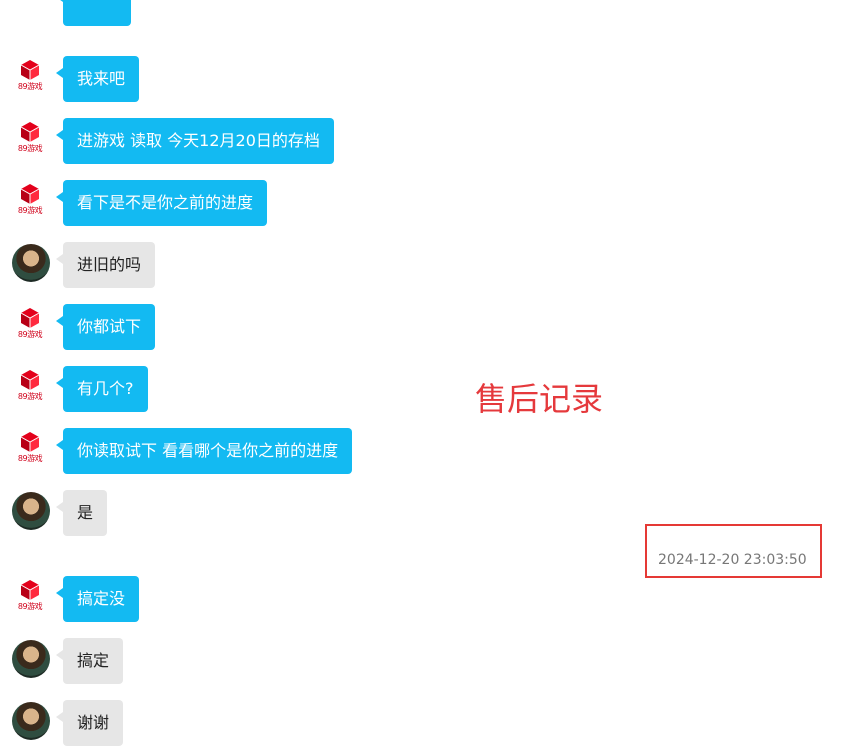 The height and width of the screenshot is (751, 845). What do you see at coordinates (105, 327) in the screenshot?
I see `message-bubble: 你都试下` at bounding box center [105, 327].